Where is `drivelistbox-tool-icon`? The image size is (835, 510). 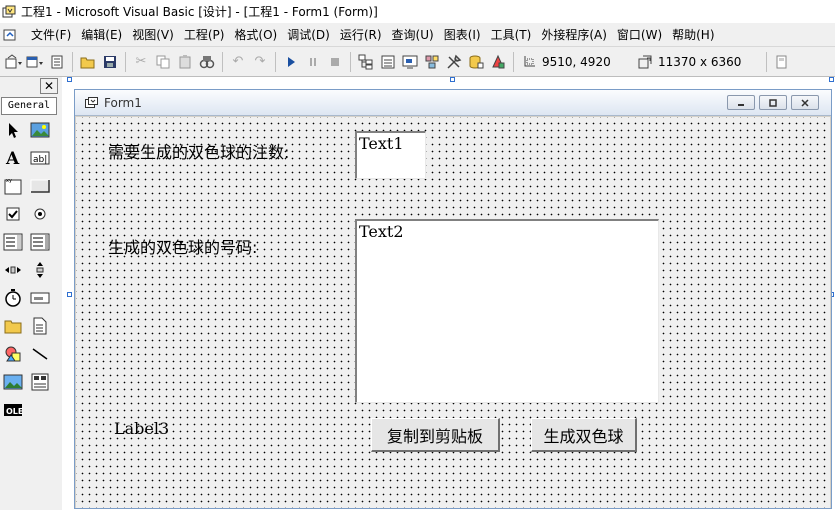 drivelistbox-tool-icon is located at coordinates (40, 298).